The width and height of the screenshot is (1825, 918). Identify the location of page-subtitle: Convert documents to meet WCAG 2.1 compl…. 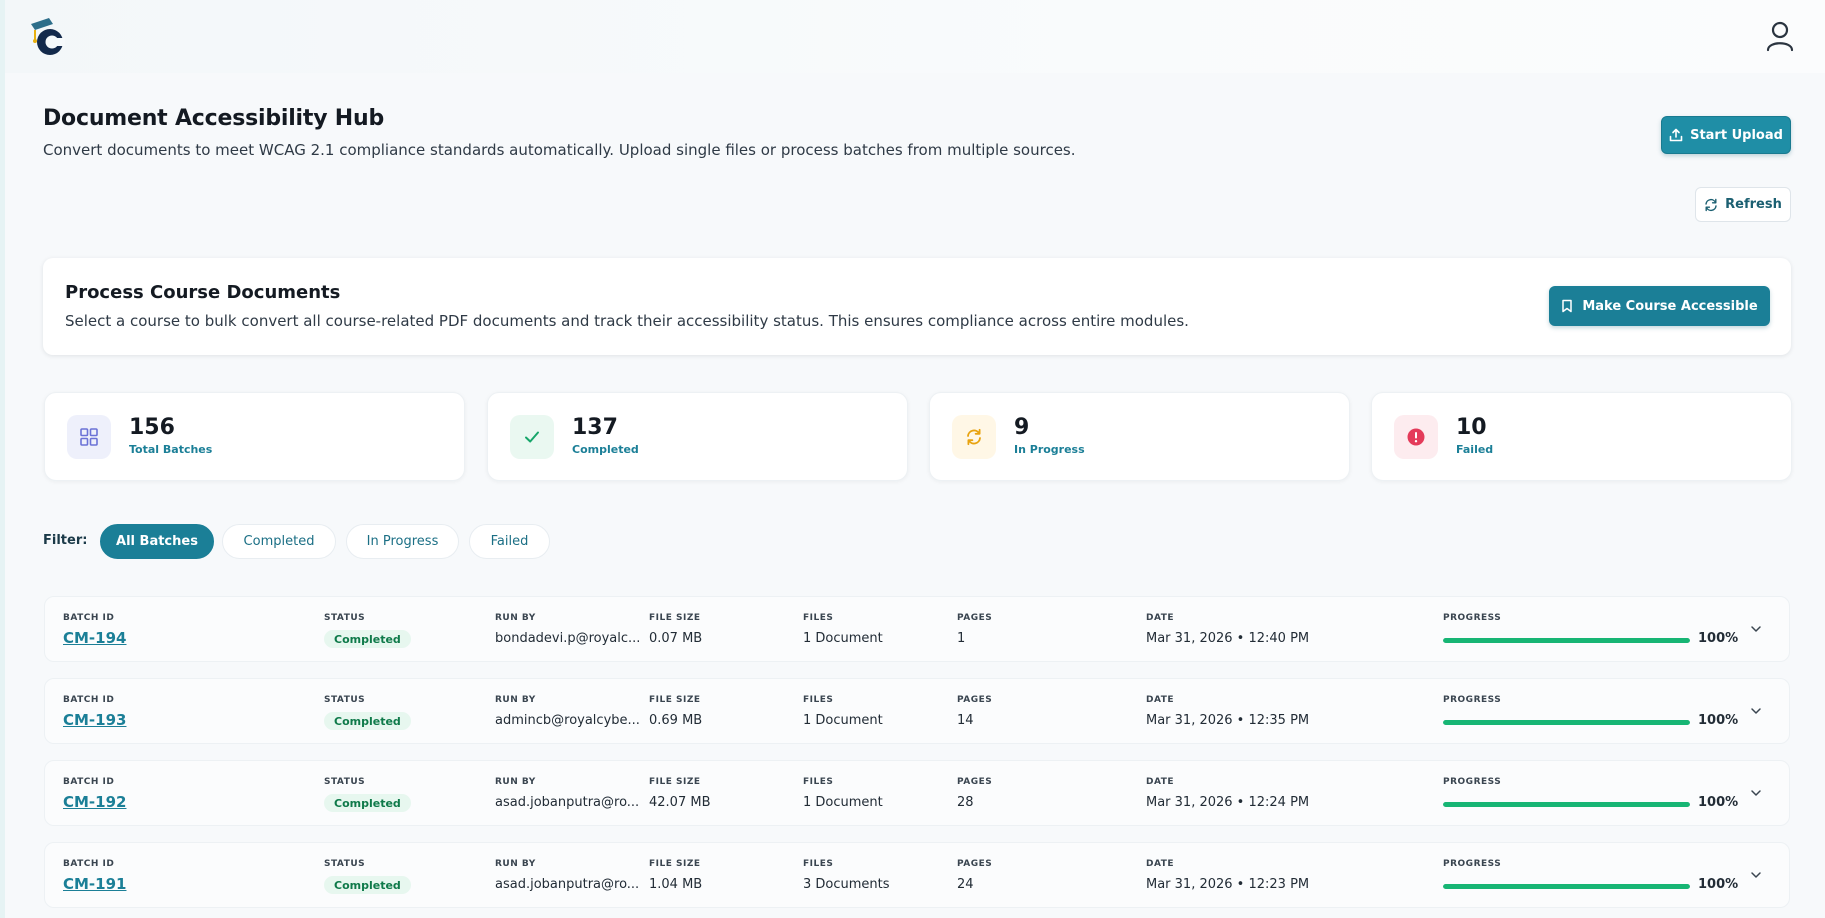
(559, 150).